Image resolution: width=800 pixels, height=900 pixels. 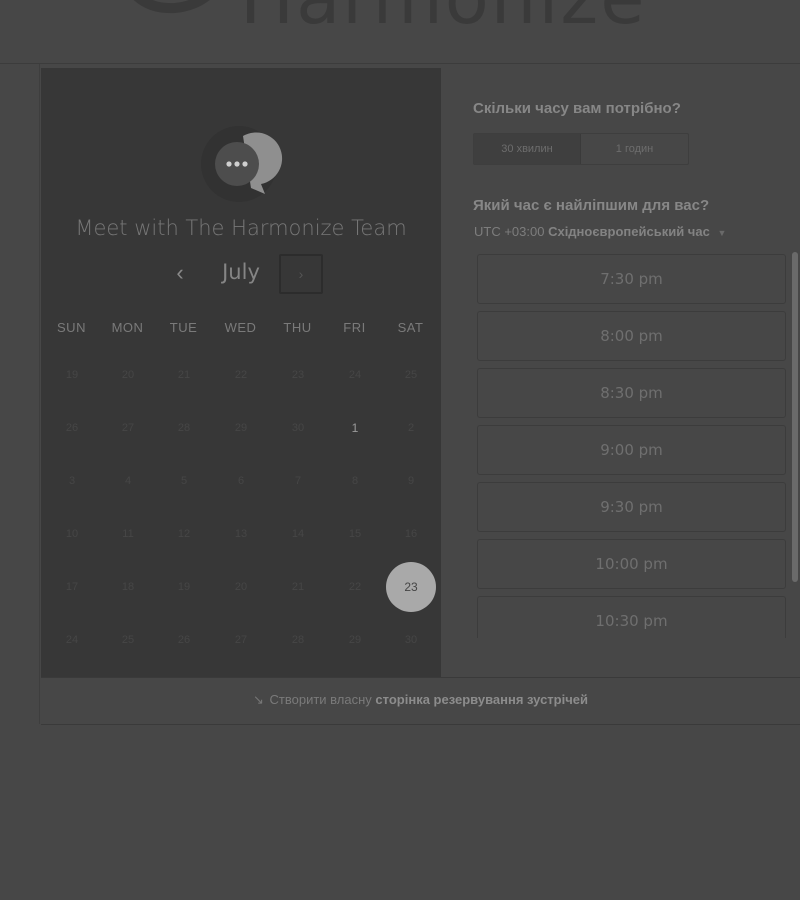 I want to click on caret-down-icon: ▼, so click(x=722, y=233).